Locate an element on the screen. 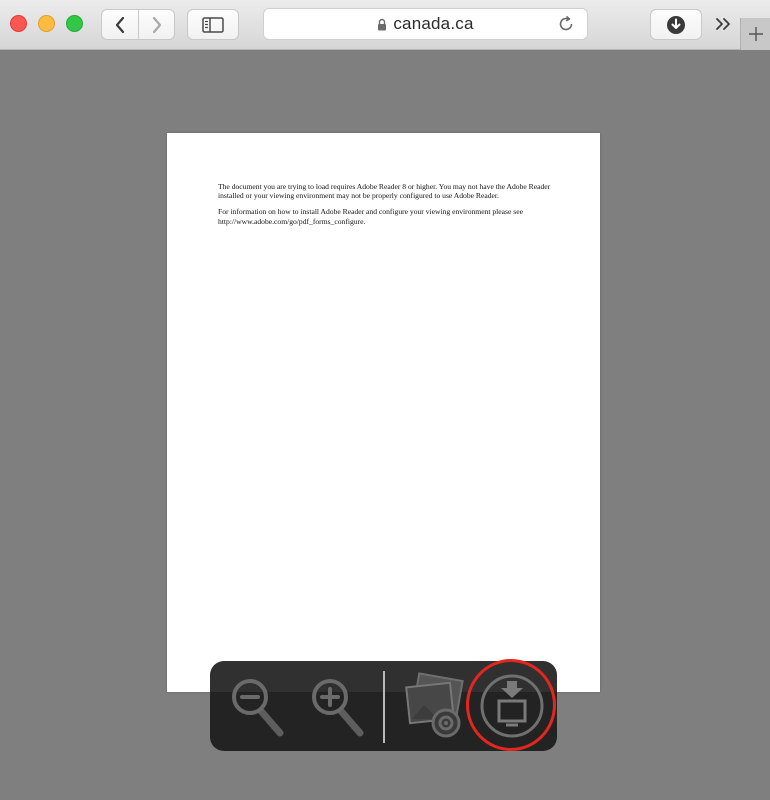  plus-icon is located at coordinates (755, 34).